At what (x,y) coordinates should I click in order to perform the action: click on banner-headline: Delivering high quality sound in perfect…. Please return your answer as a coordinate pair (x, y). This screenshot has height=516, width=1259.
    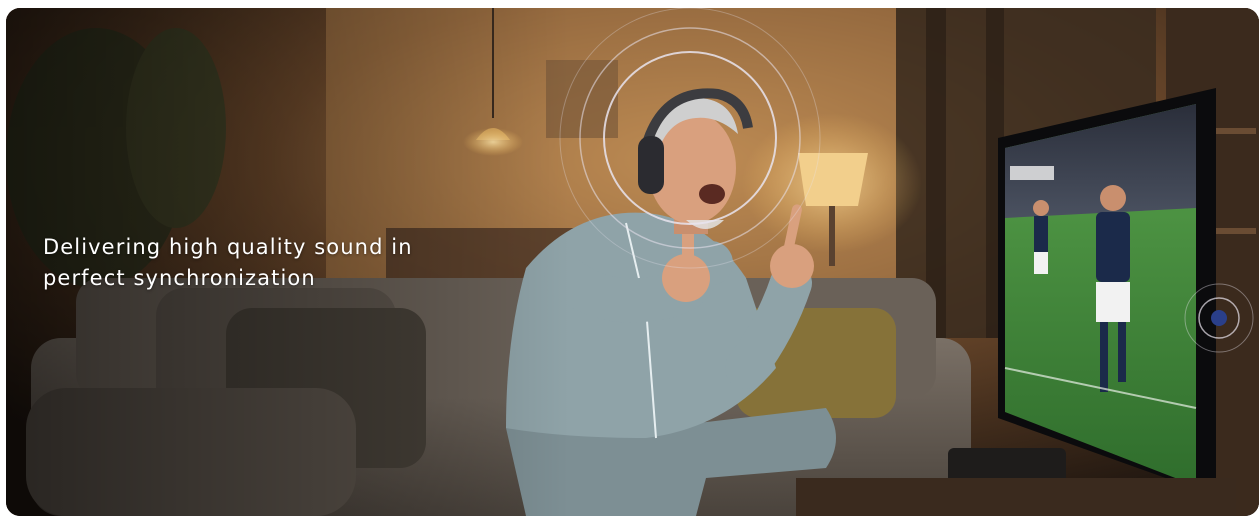
    Looking at the image, I should click on (303, 263).